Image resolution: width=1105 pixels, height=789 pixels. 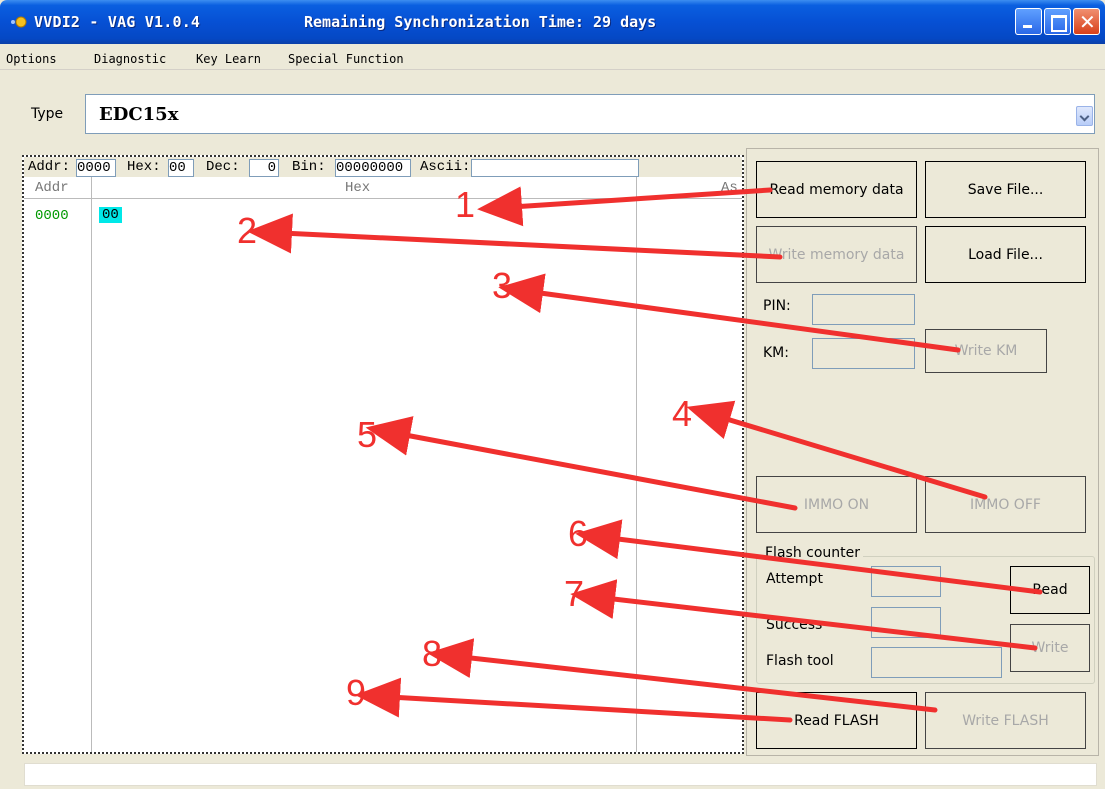 I want to click on type-select: EDC15x, so click(x=590, y=114).